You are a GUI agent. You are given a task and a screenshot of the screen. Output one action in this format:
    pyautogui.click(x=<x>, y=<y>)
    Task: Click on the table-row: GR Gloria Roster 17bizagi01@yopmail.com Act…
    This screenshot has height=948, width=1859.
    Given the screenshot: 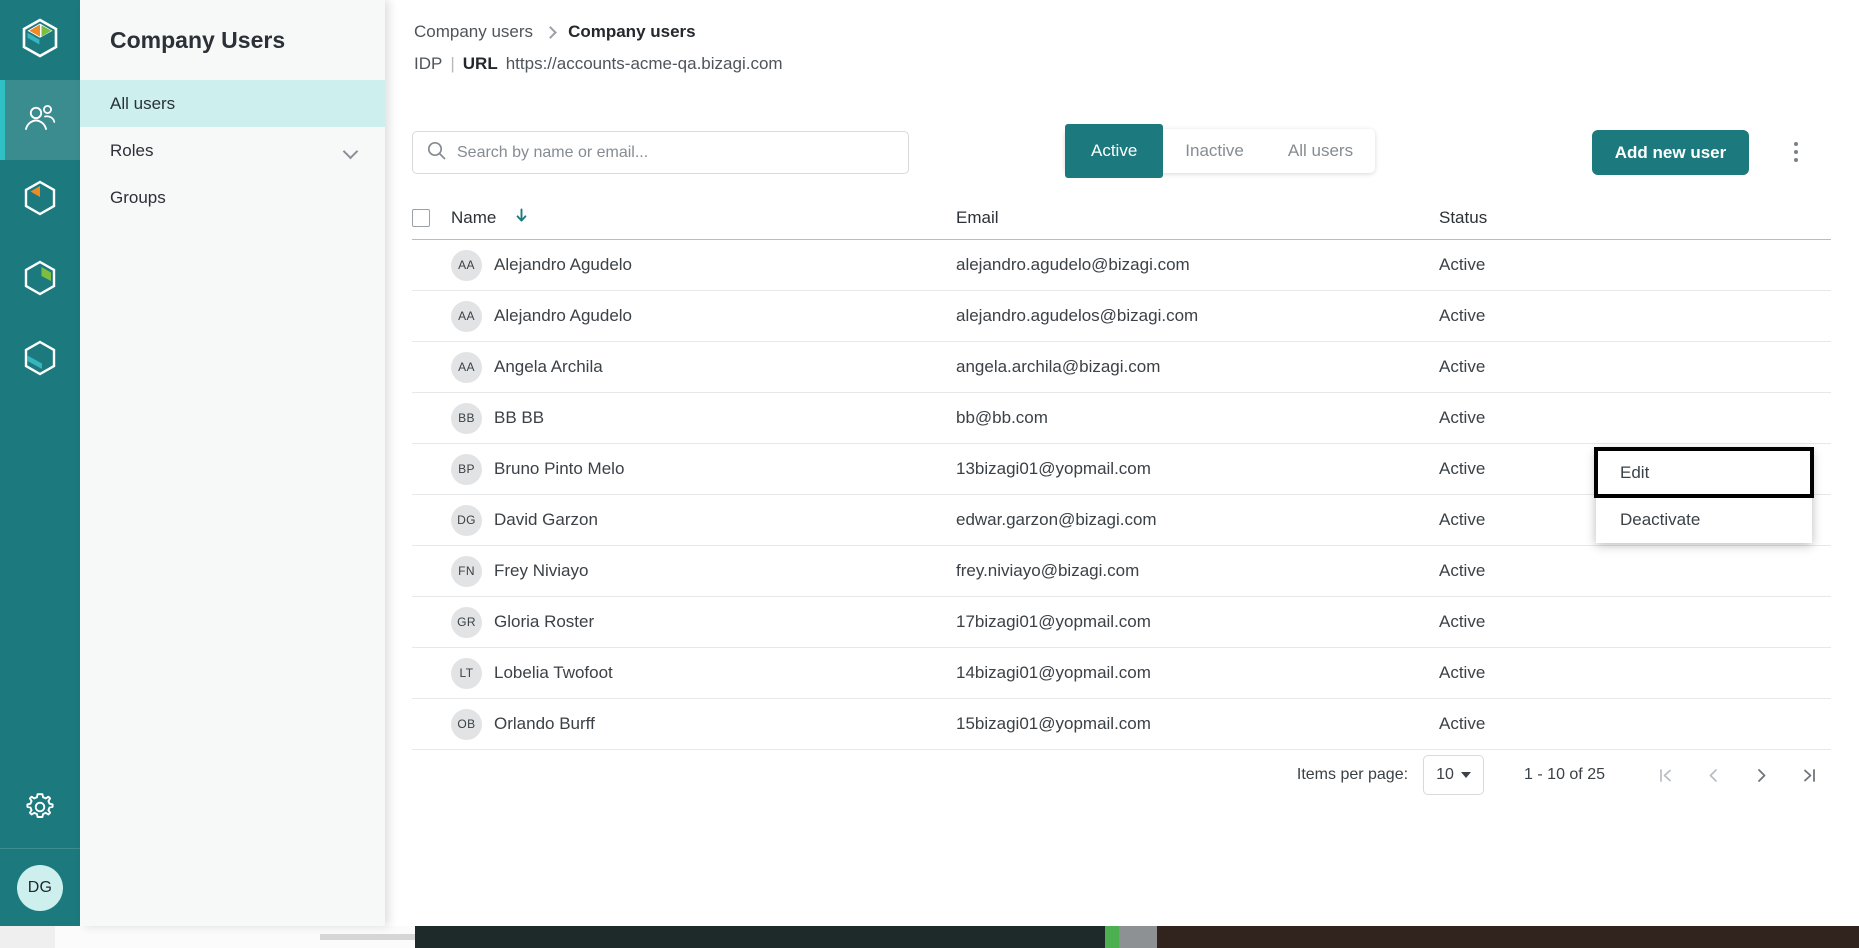 What is the action you would take?
    pyautogui.click(x=1121, y=622)
    